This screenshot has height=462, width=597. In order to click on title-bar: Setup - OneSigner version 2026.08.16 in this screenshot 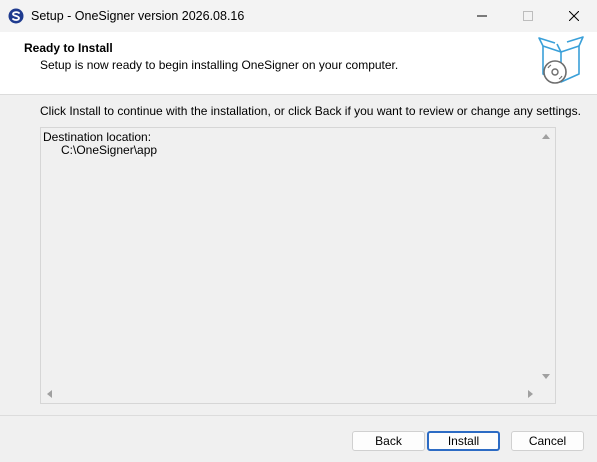, I will do `click(298, 16)`.